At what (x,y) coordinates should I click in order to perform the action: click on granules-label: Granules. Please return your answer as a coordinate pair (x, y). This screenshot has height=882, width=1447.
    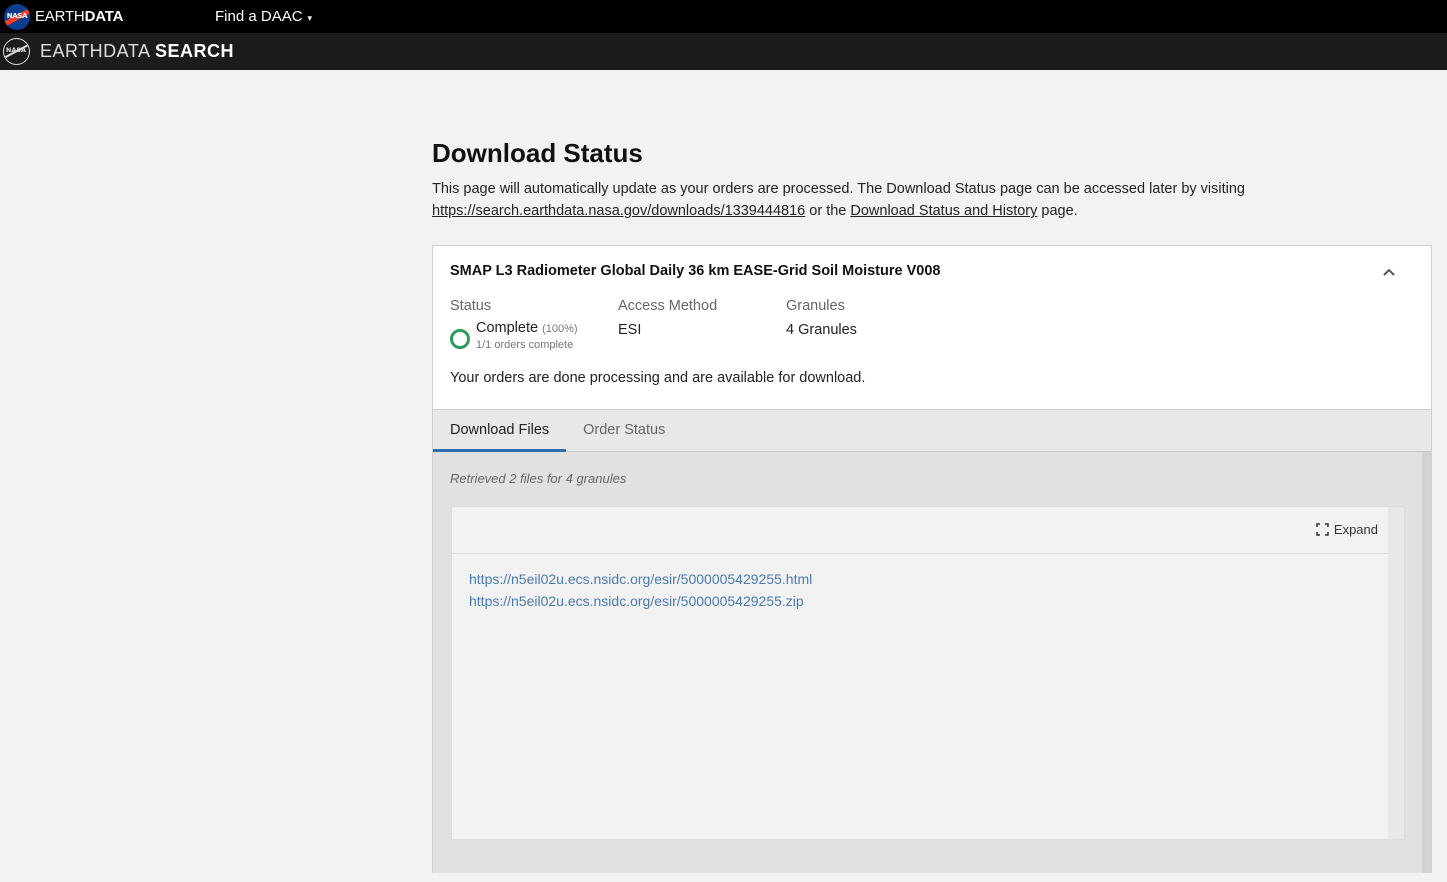
    Looking at the image, I should click on (815, 306).